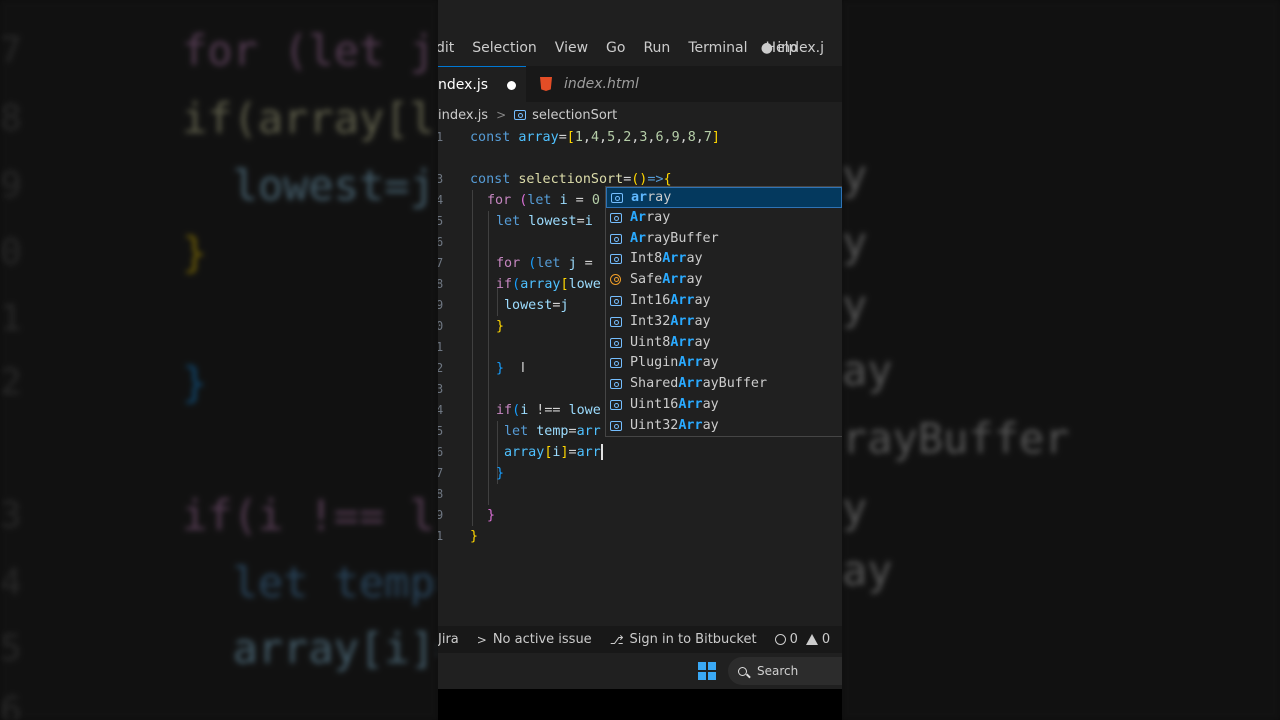  What do you see at coordinates (308, 185) in the screenshot?
I see `bg-code-line: lowest=j` at bounding box center [308, 185].